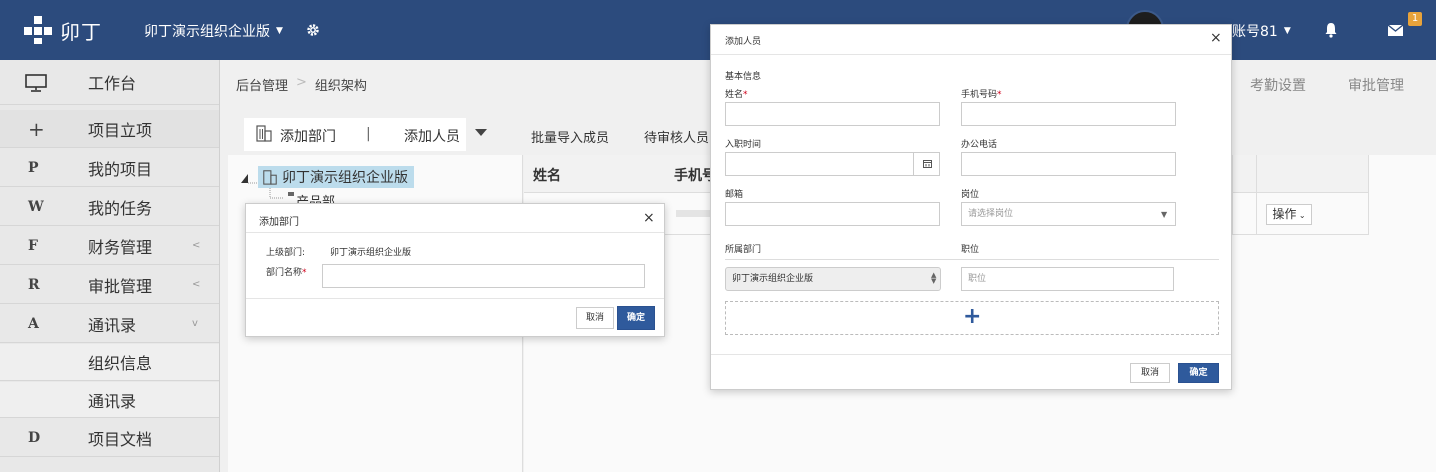 The width and height of the screenshot is (1436, 472). I want to click on column-header-name: 姓名, so click(547, 176).